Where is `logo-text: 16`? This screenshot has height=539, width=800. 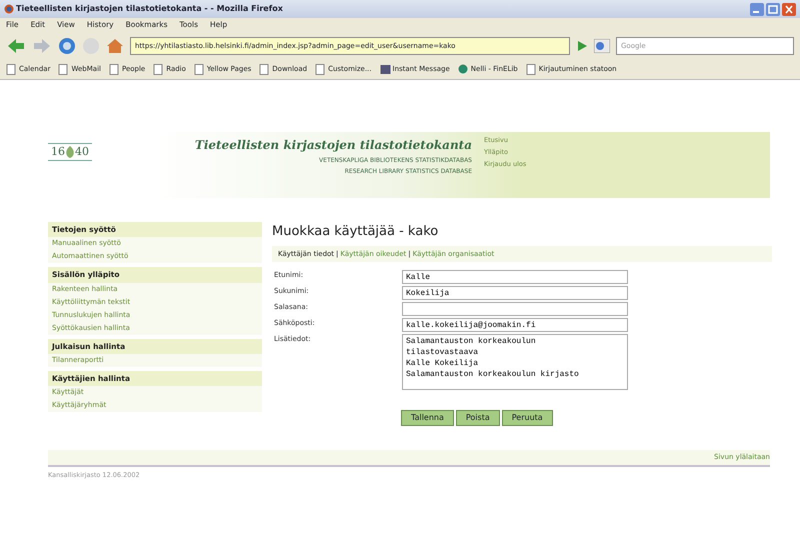
logo-text: 16 is located at coordinates (58, 152).